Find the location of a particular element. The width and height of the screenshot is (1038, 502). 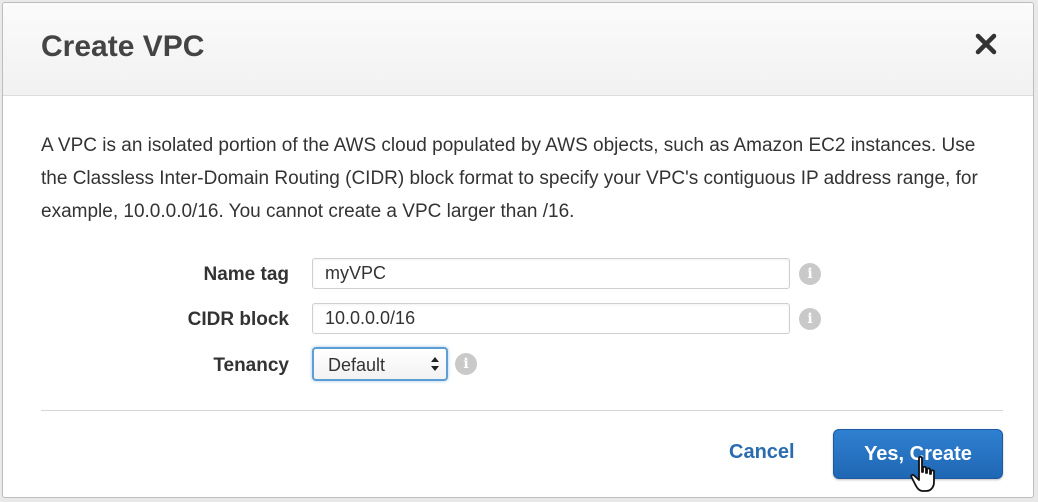

cancel-button: Cancel is located at coordinates (762, 452).